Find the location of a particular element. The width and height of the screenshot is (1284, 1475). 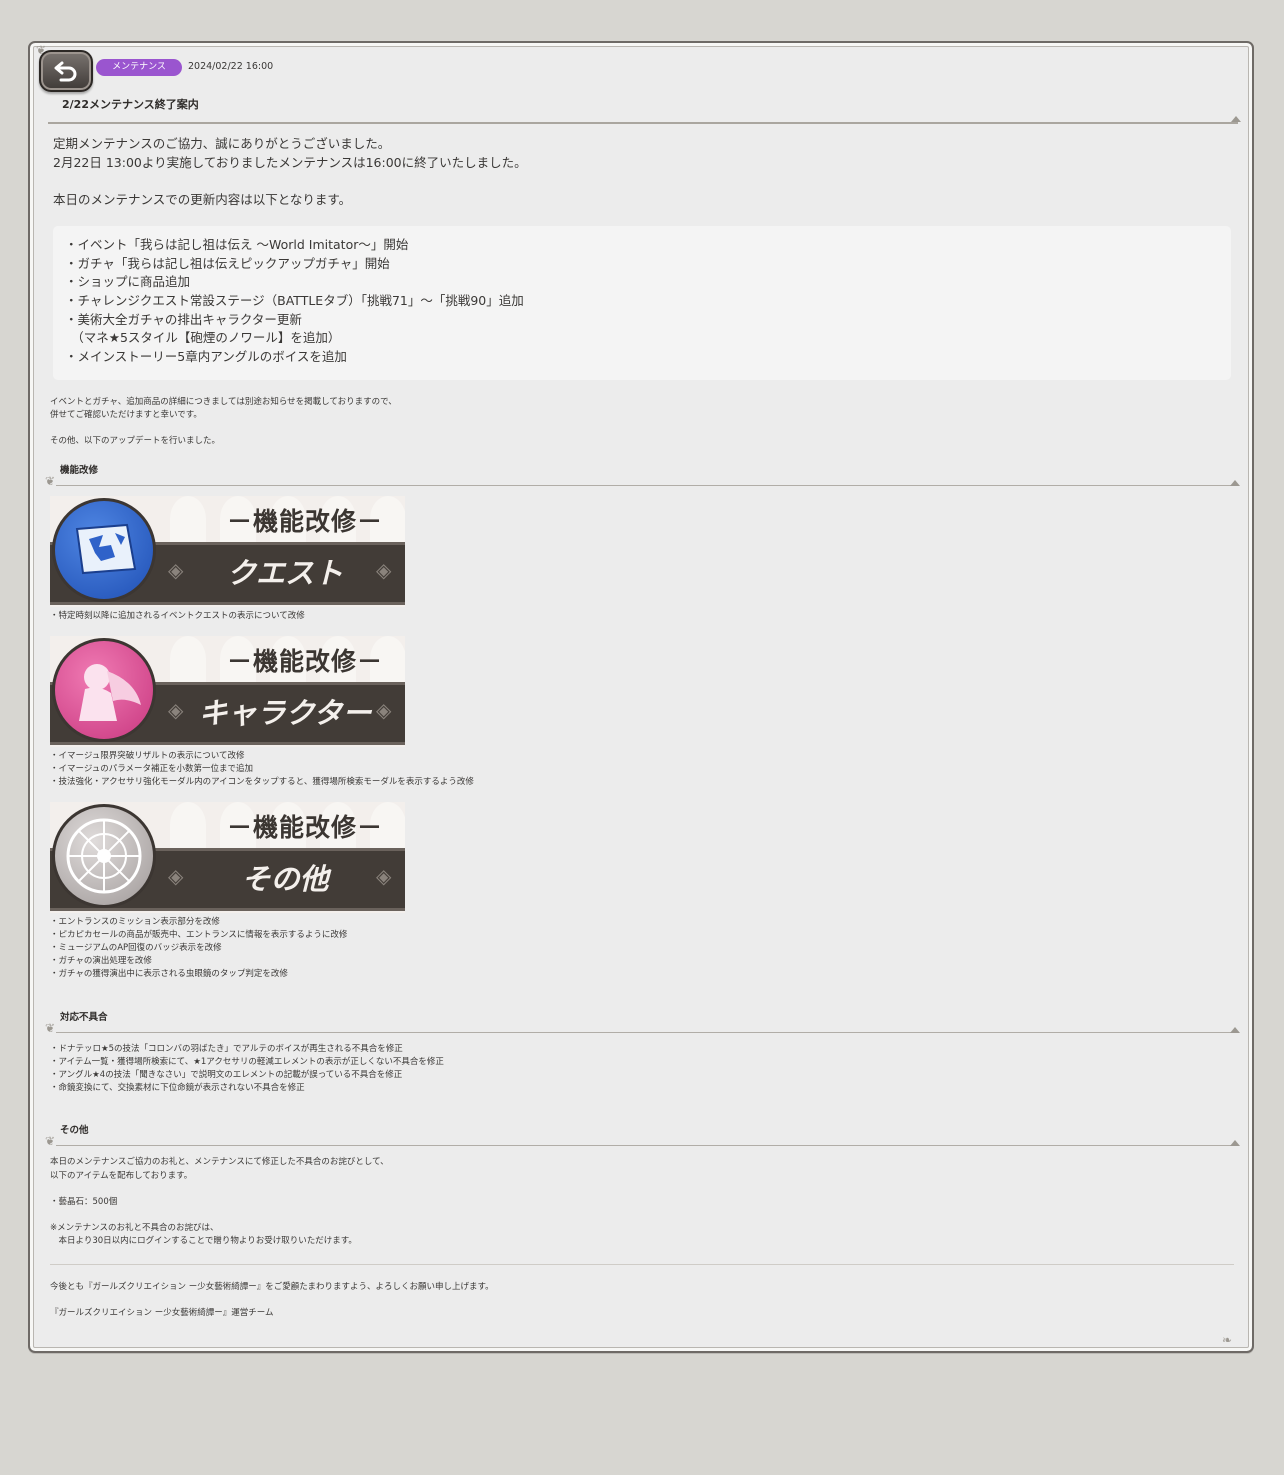

section-heading-bugs: 対応不具合 is located at coordinates (84, 1017).